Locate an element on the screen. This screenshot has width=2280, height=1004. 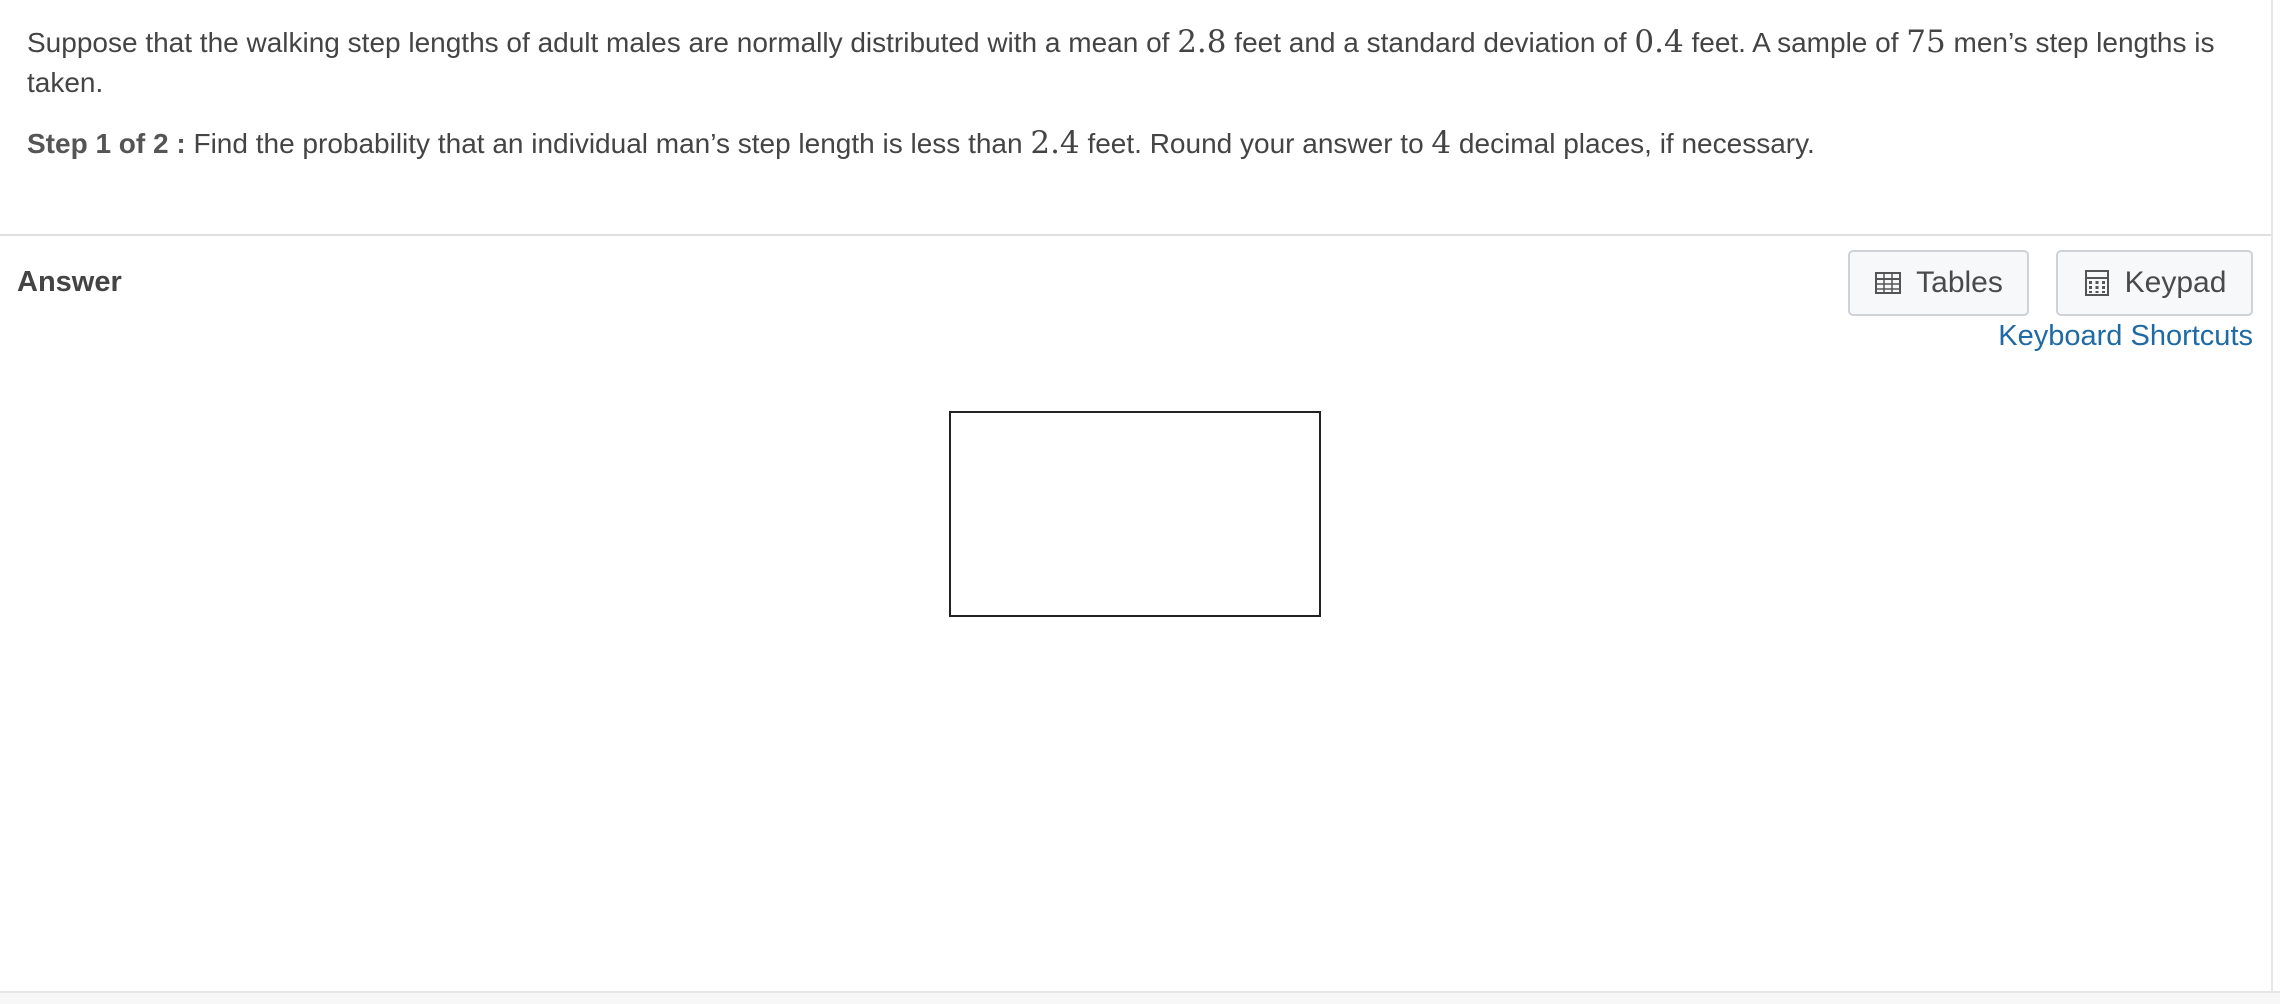
table-grid-icon is located at coordinates (1888, 283).